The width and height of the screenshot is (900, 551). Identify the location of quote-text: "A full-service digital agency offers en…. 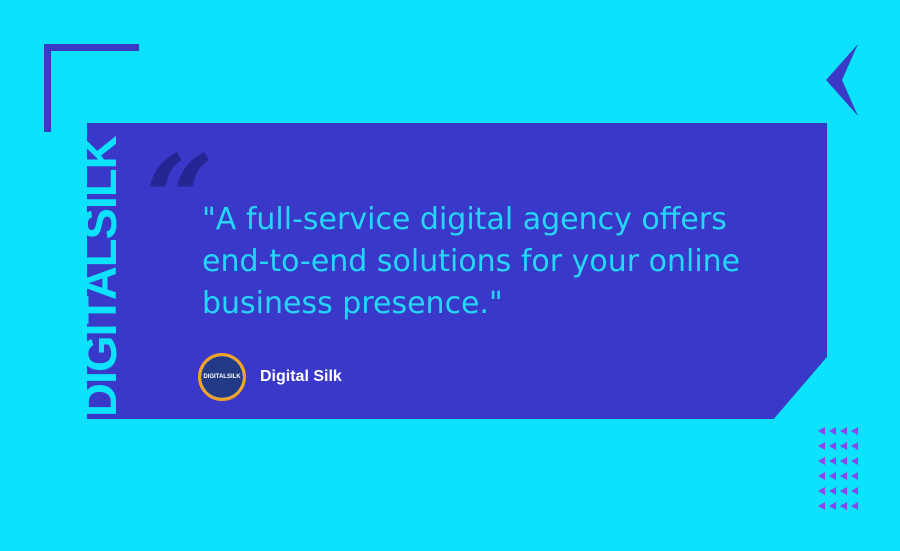
(471, 261).